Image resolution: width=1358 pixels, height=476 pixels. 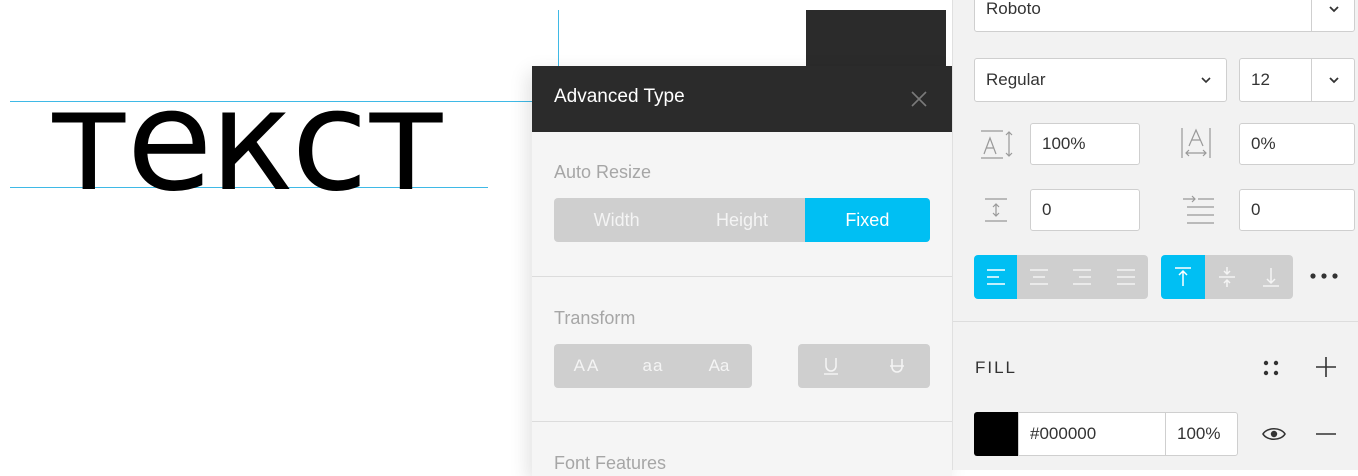 I want to click on font-size-value: 12, so click(x=1260, y=79).